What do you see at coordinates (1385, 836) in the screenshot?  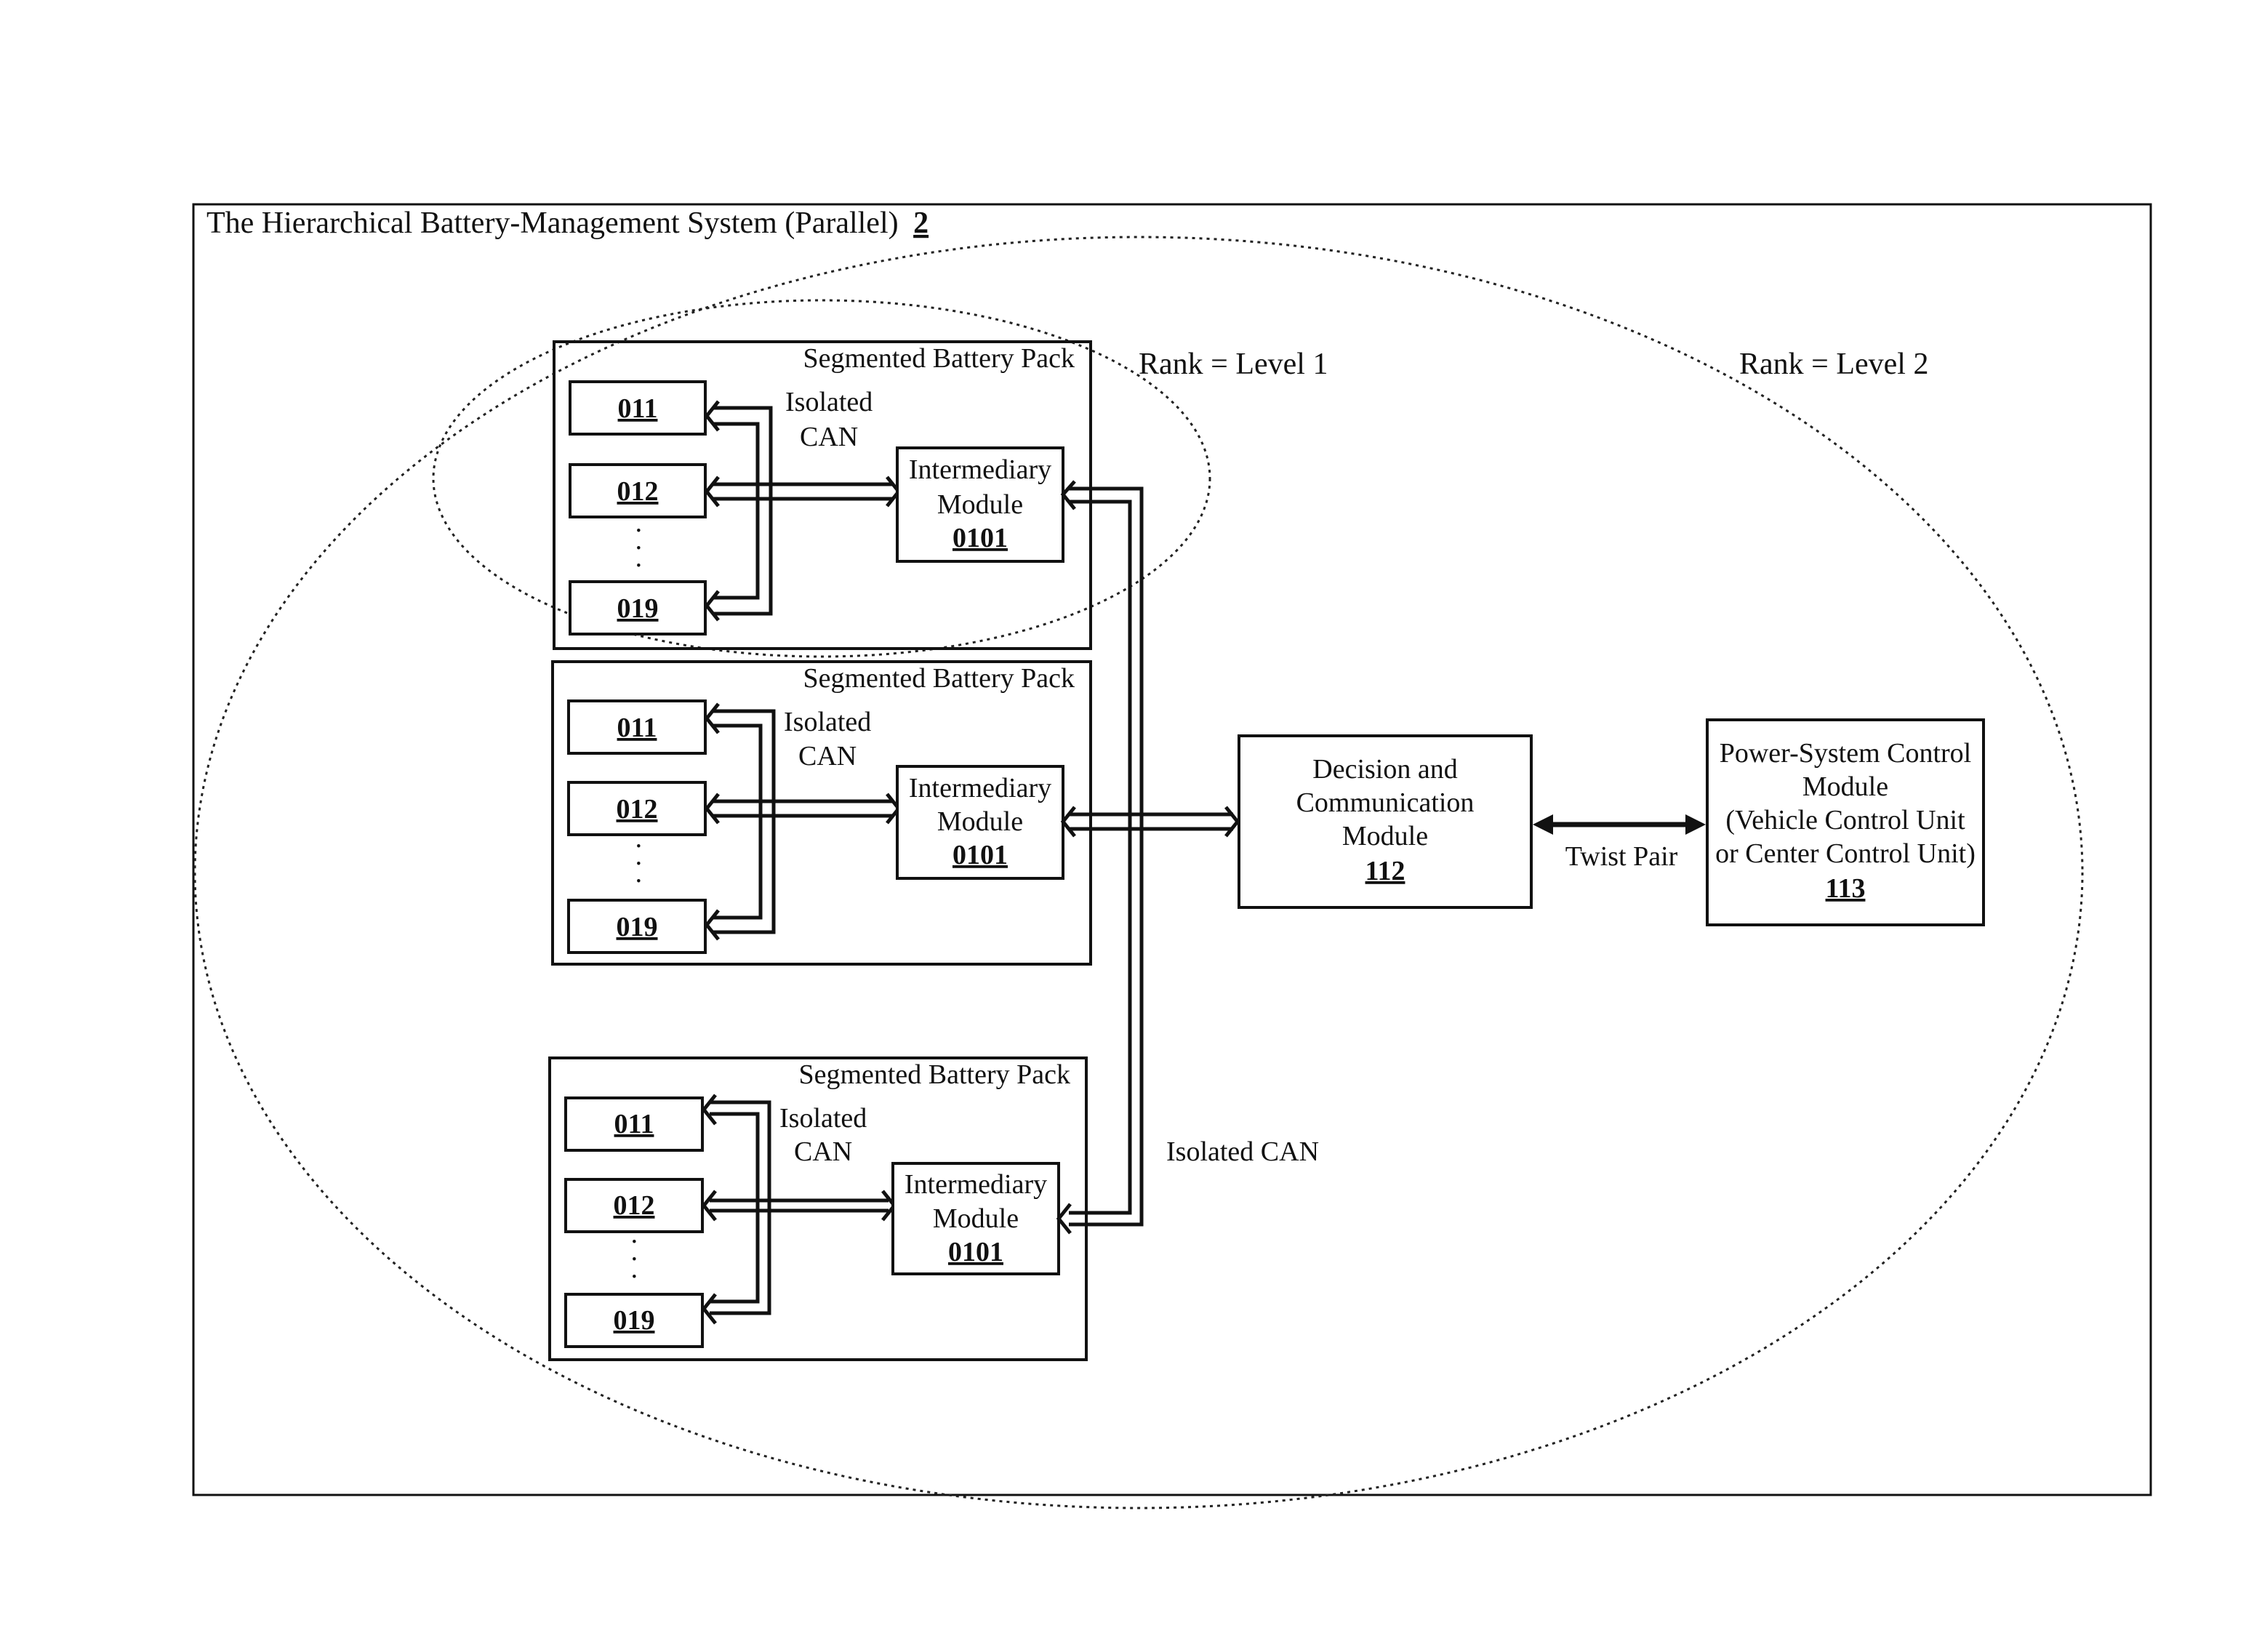 I see `decision-module-line3: Module` at bounding box center [1385, 836].